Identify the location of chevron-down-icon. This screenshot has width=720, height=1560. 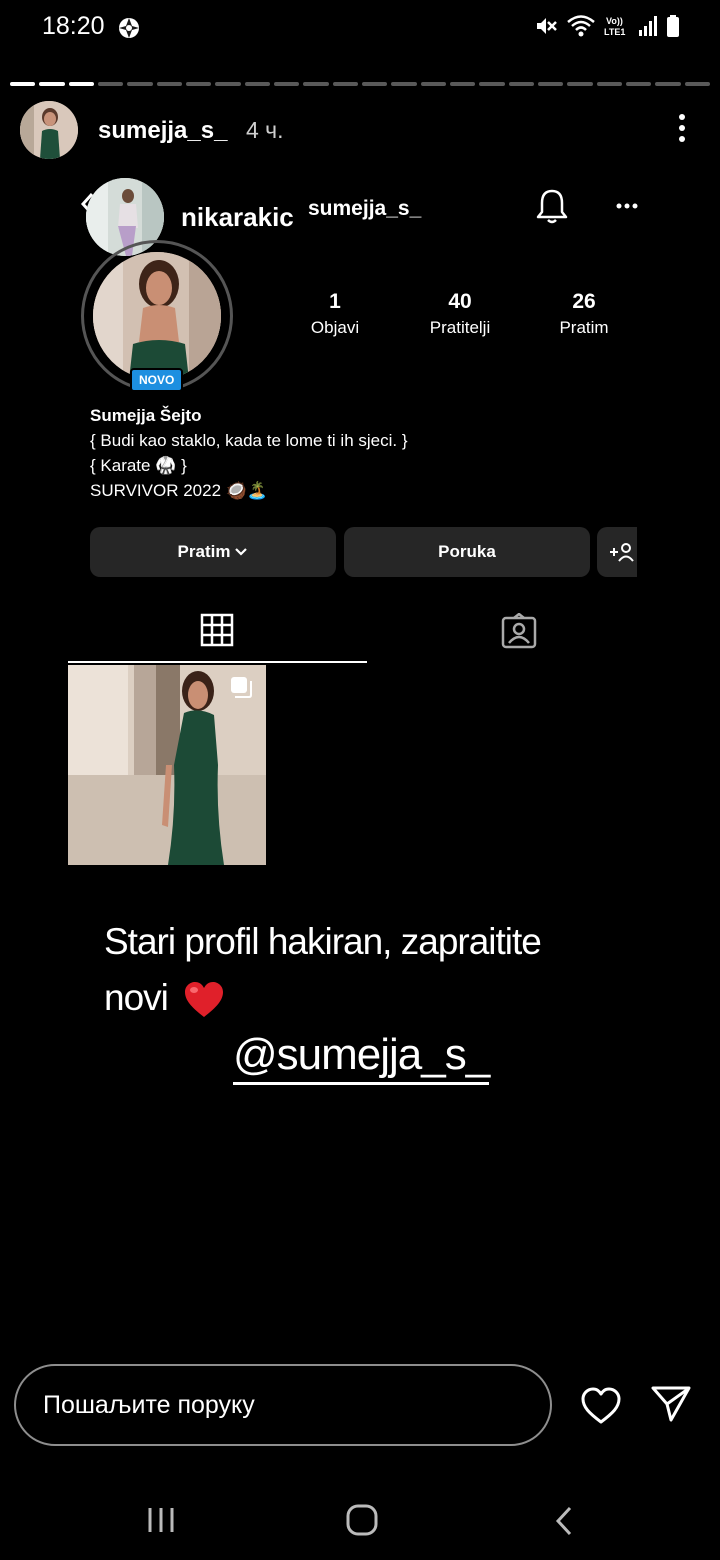
(241, 552).